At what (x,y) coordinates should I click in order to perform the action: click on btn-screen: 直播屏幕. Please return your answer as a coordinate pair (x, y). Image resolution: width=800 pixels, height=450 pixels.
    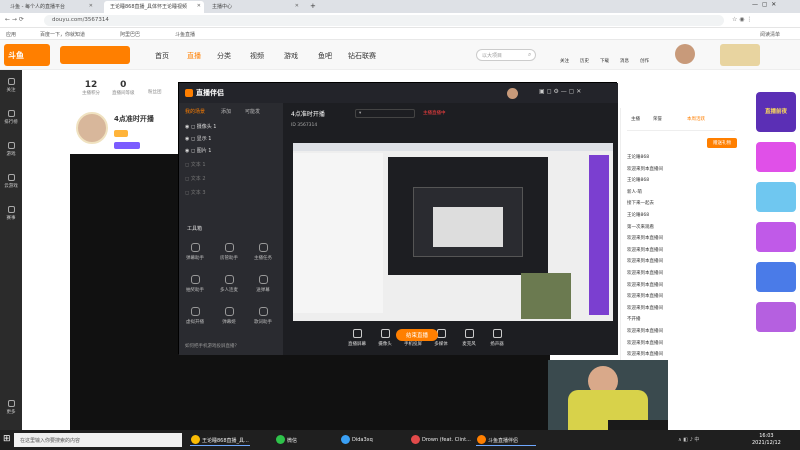
    Looking at the image, I should click on (357, 338).